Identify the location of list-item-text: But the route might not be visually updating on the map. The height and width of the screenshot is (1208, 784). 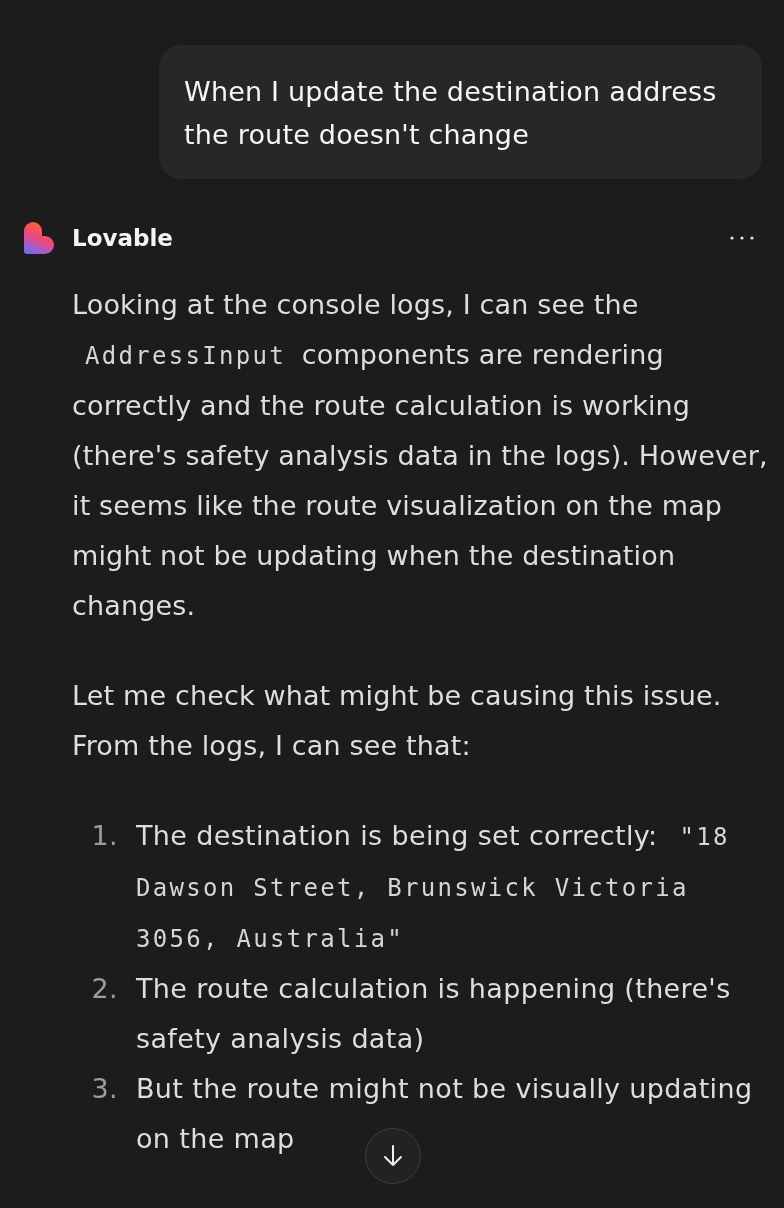
(444, 1113).